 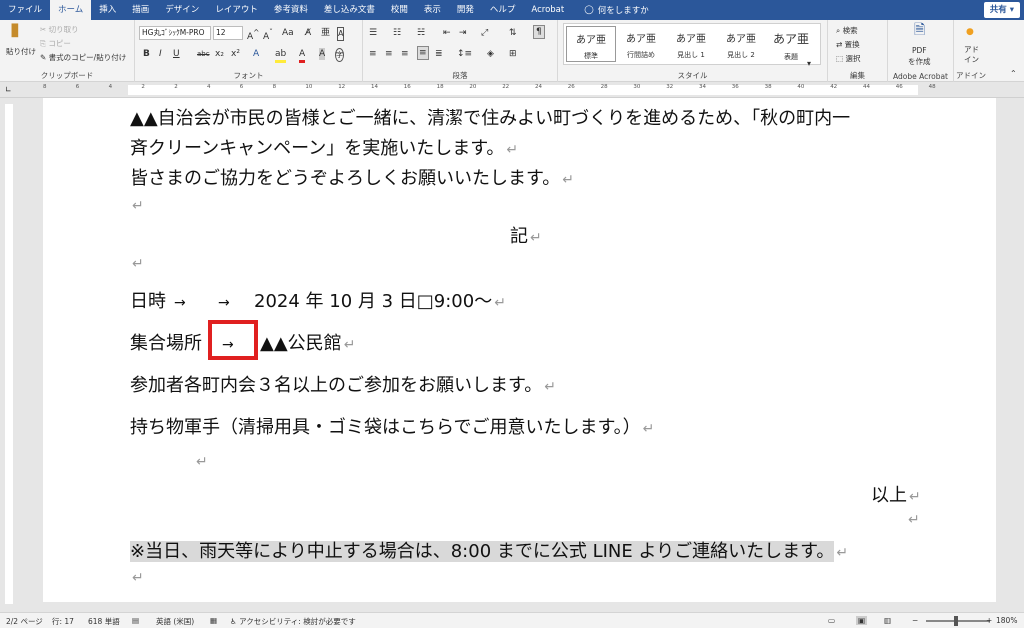 I want to click on date-line: 日時 → → 2024 年 10 月 3 日□9:00～ ↵, so click(x=318, y=300).